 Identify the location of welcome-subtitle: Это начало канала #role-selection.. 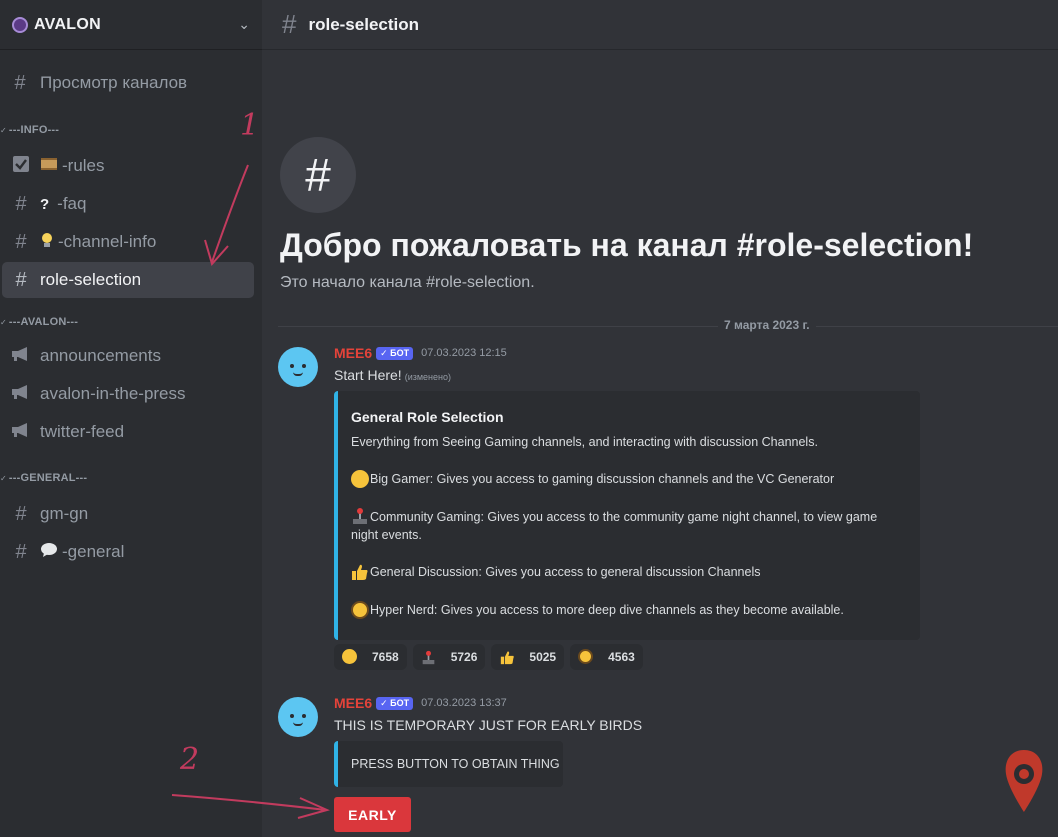
(407, 282).